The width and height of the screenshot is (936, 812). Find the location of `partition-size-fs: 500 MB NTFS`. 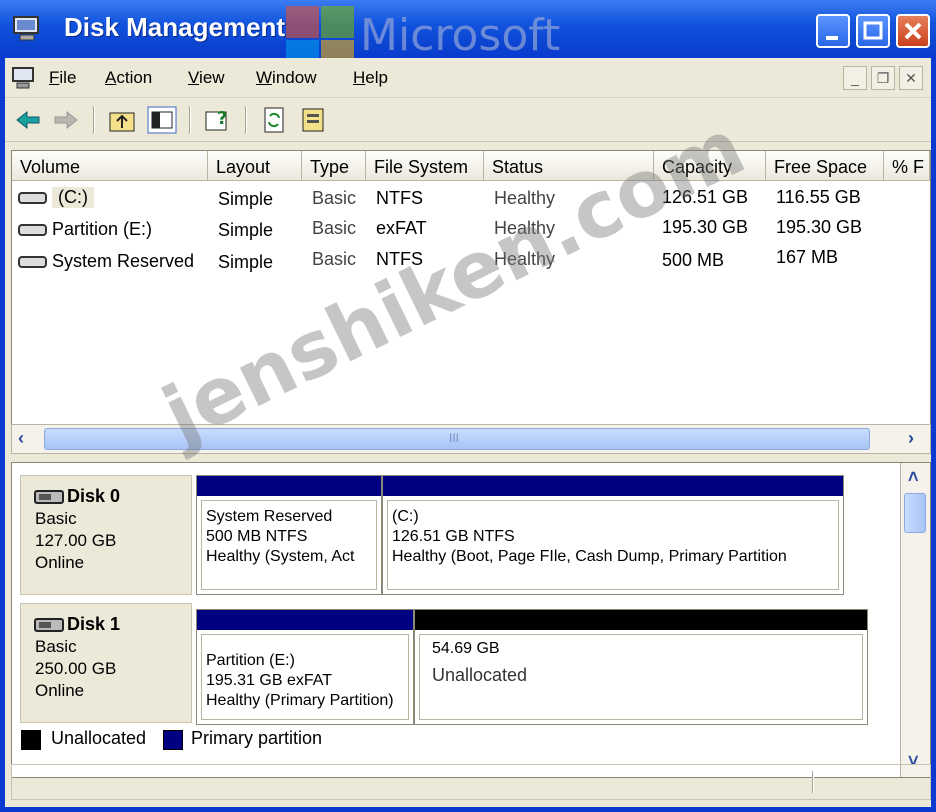

partition-size-fs: 500 MB NTFS is located at coordinates (257, 536).